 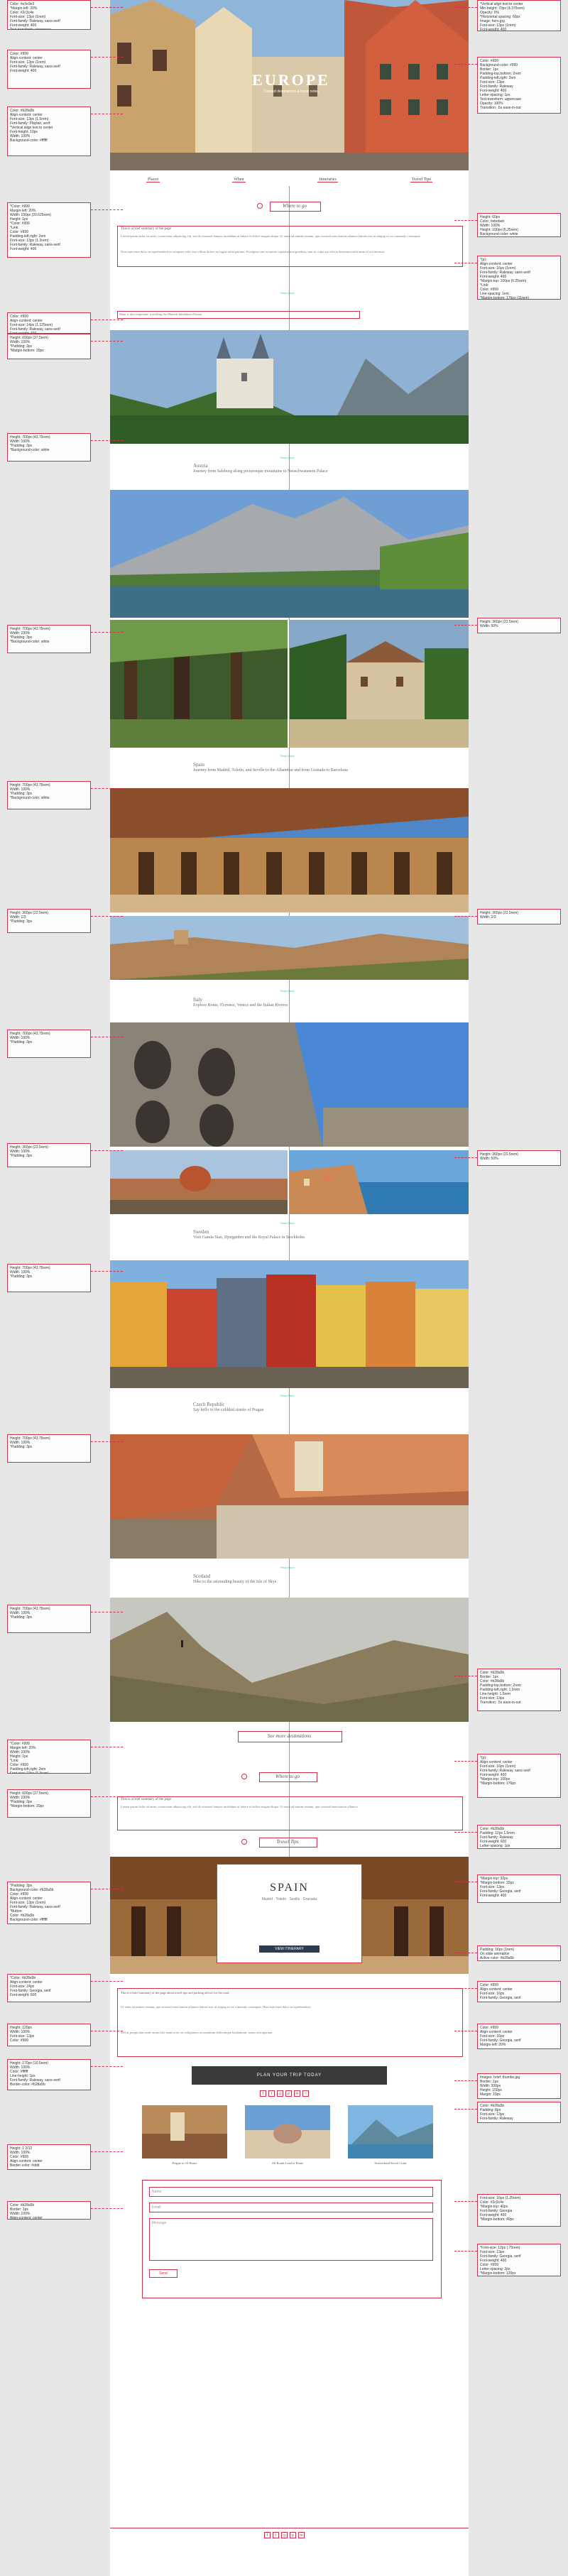 I want to click on austria-castle-photo, so click(x=289, y=387).